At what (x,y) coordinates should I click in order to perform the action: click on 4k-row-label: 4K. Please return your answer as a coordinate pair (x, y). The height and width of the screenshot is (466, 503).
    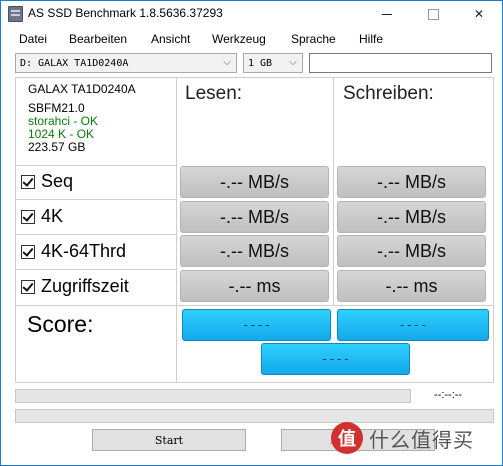
    Looking at the image, I should click on (42, 216).